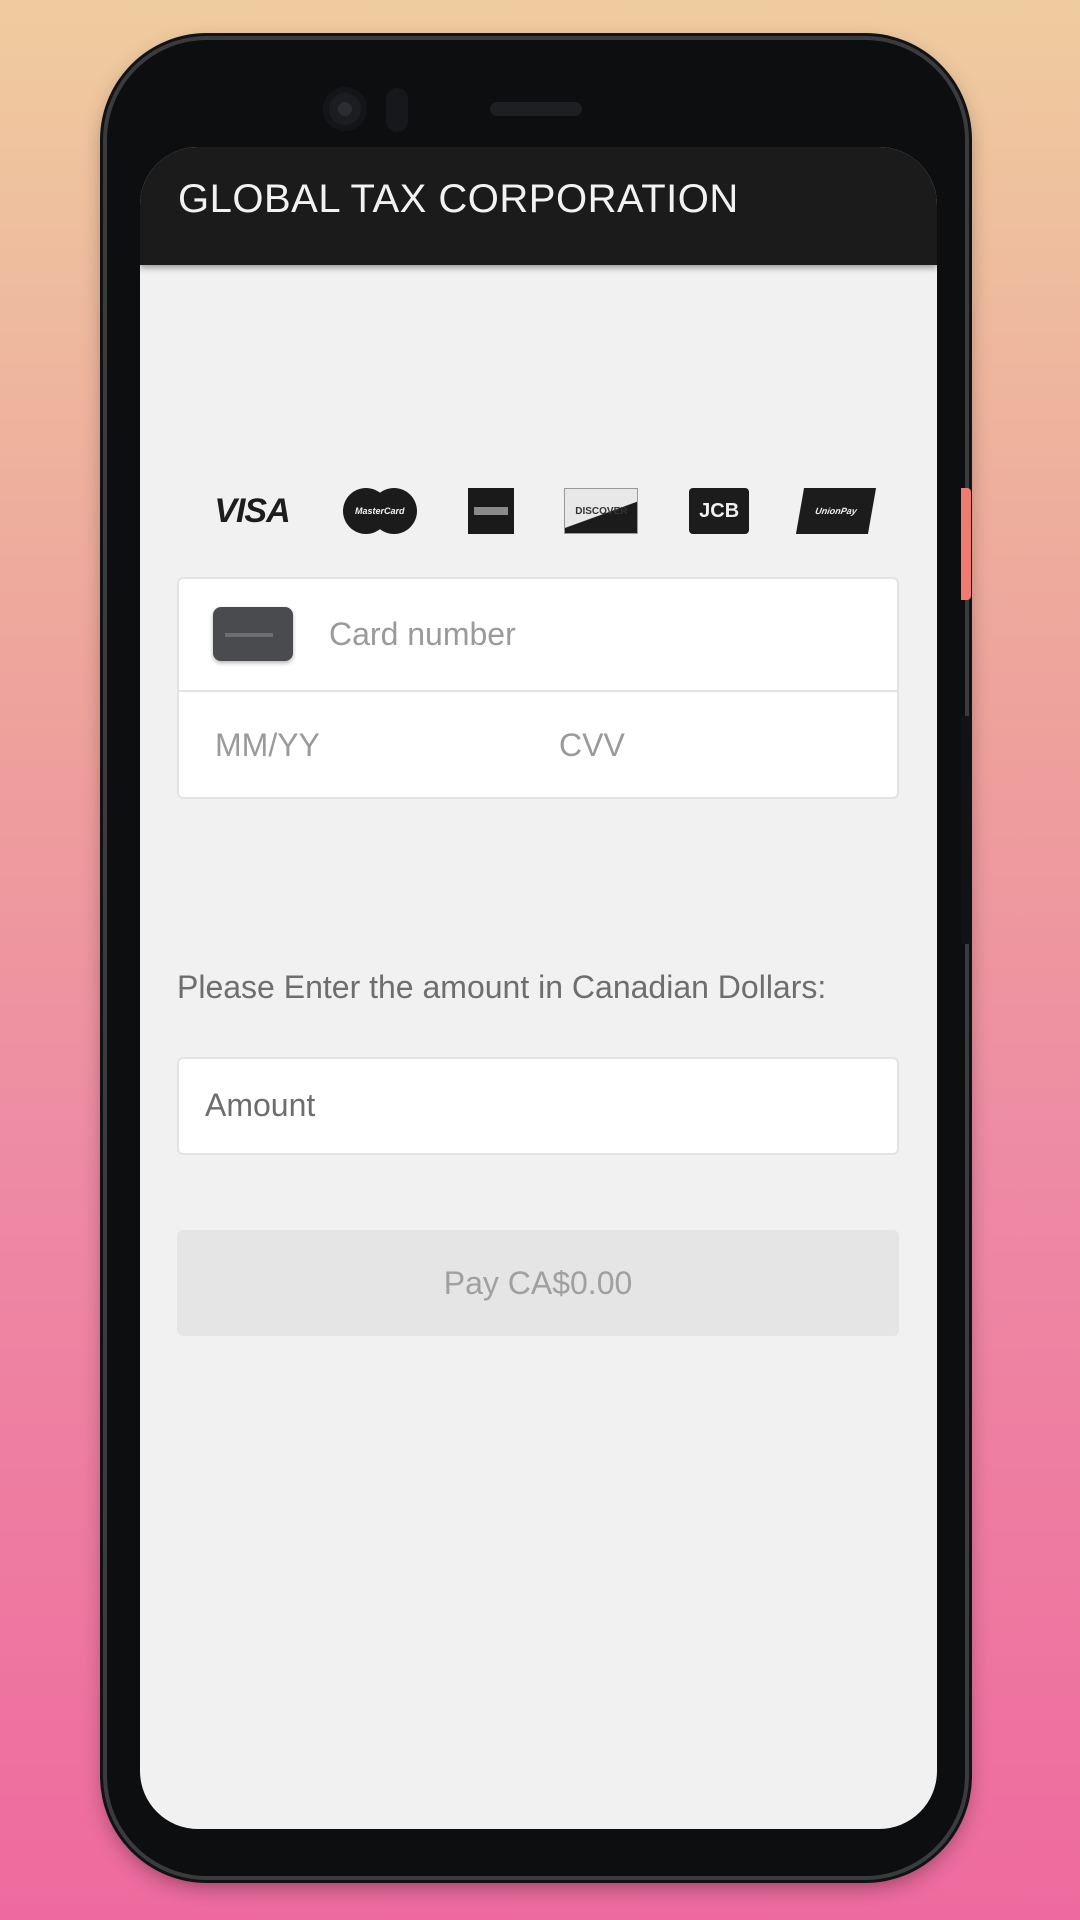 The width and height of the screenshot is (1080, 1920). I want to click on app-title: GLOBAL TAX CORPORATION, so click(458, 199).